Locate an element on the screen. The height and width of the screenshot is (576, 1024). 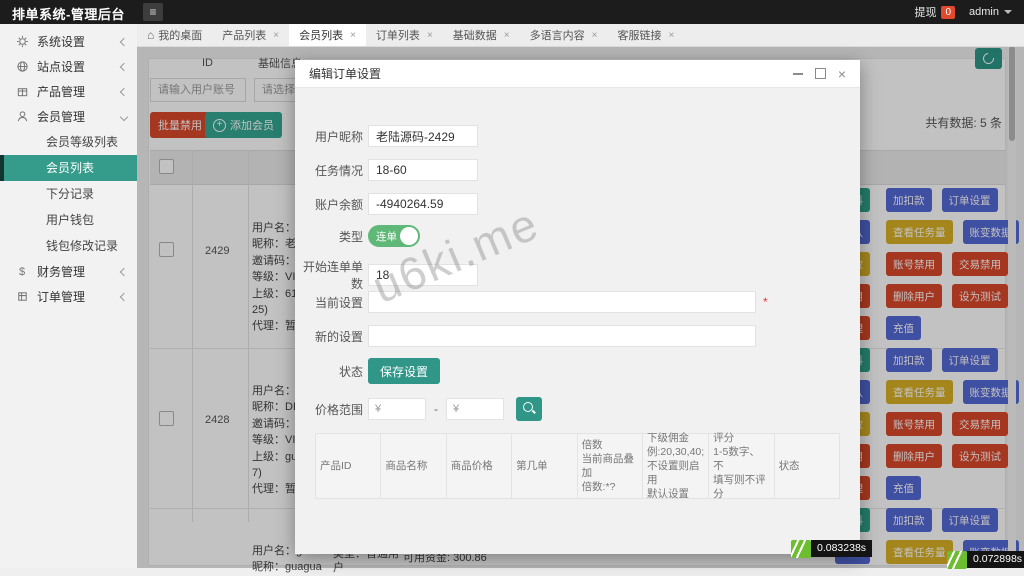
required-asterisk: * is located at coordinates (765, 302).